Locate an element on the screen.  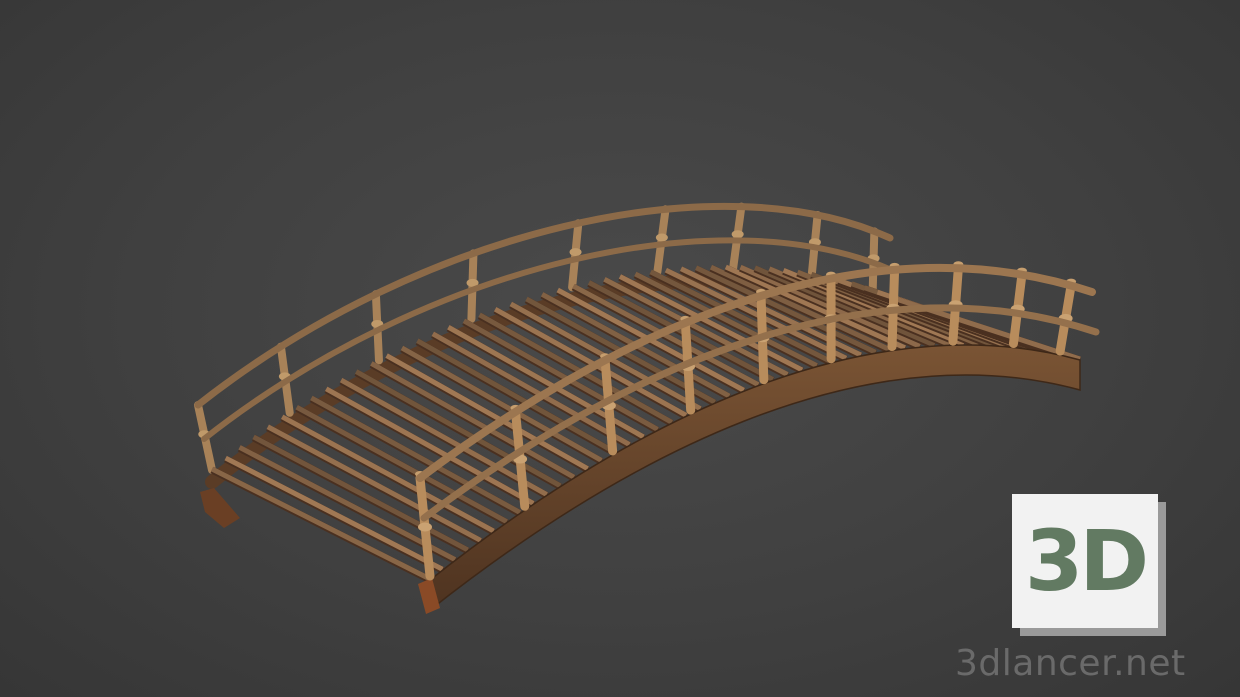
logo-text: 3D is located at coordinates (1086, 561).